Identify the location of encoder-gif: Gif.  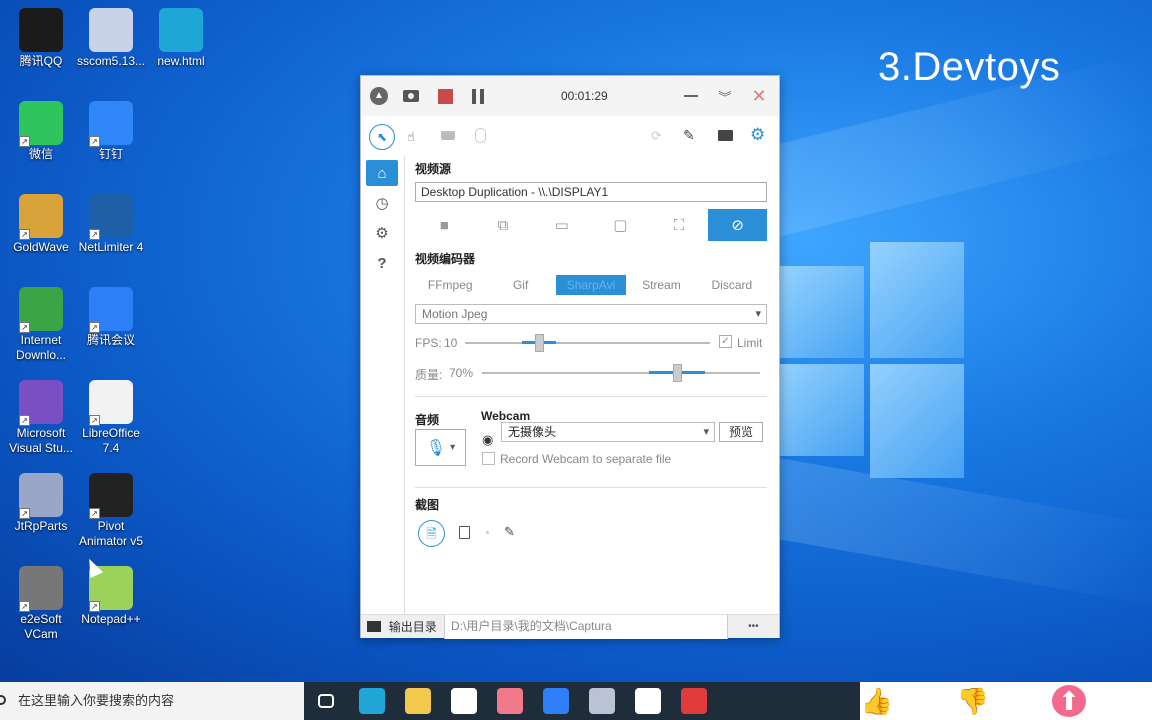
(520, 285).